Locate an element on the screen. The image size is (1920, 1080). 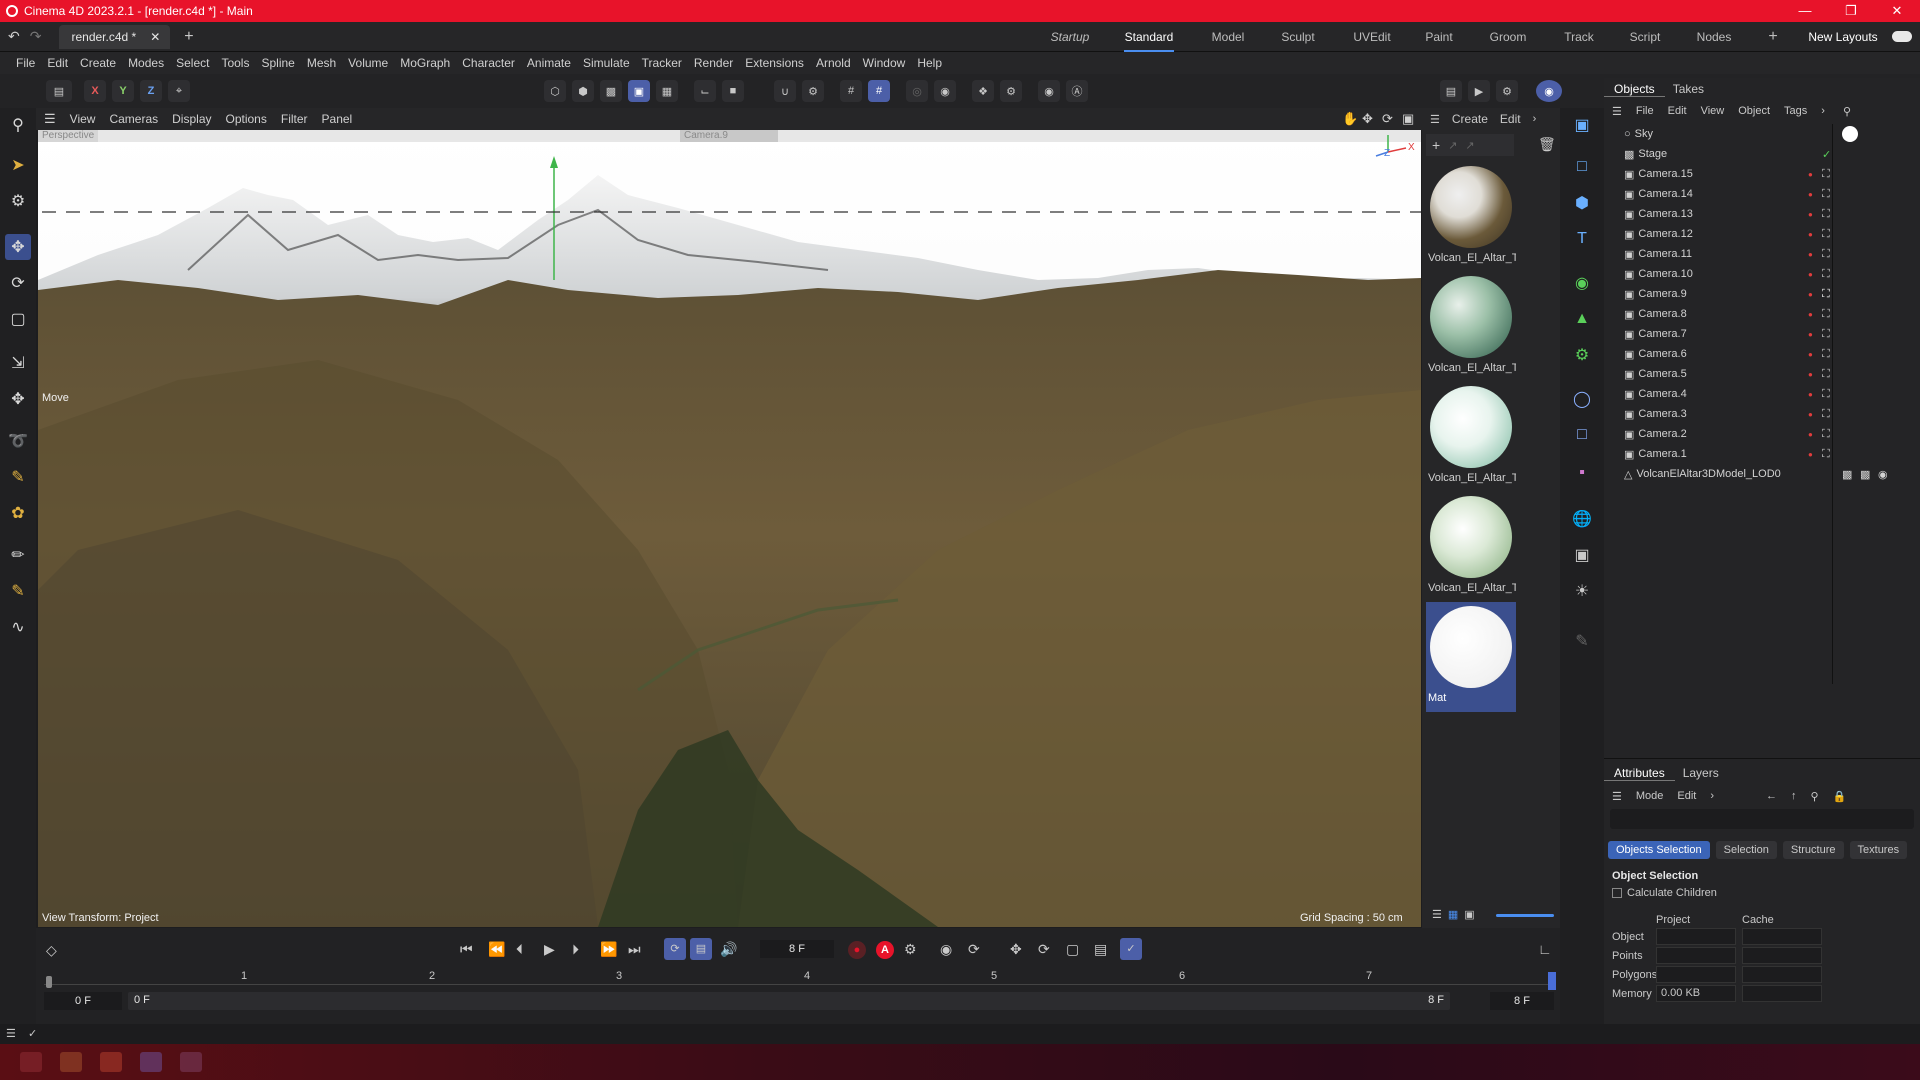
material-swatch-selected: Mat is located at coordinates (1471, 657).